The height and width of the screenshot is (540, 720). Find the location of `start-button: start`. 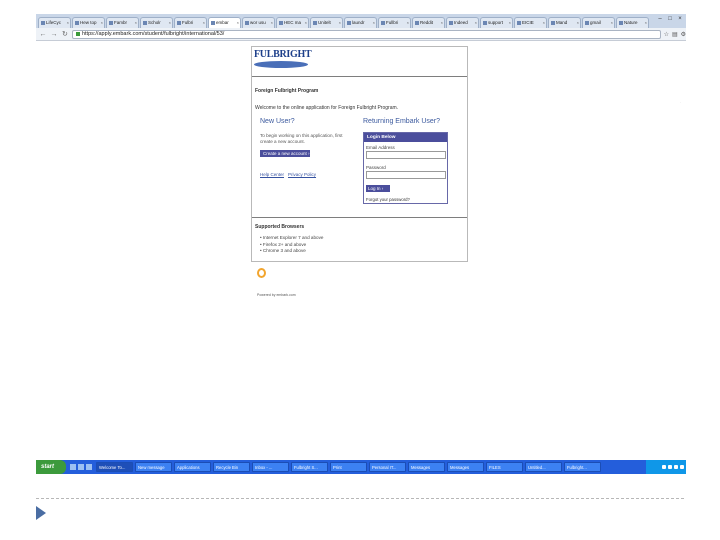

start-button: start is located at coordinates (51, 467).